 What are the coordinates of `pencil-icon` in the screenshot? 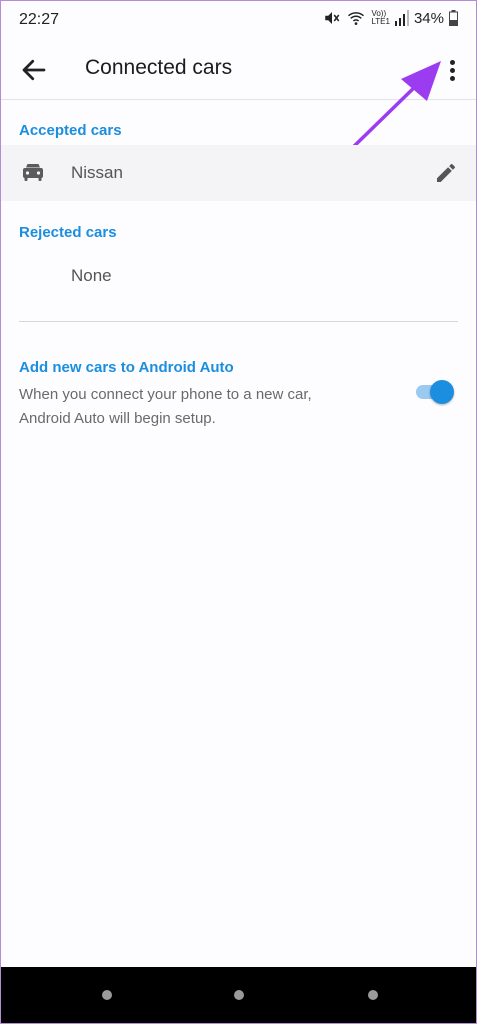 It's located at (446, 173).